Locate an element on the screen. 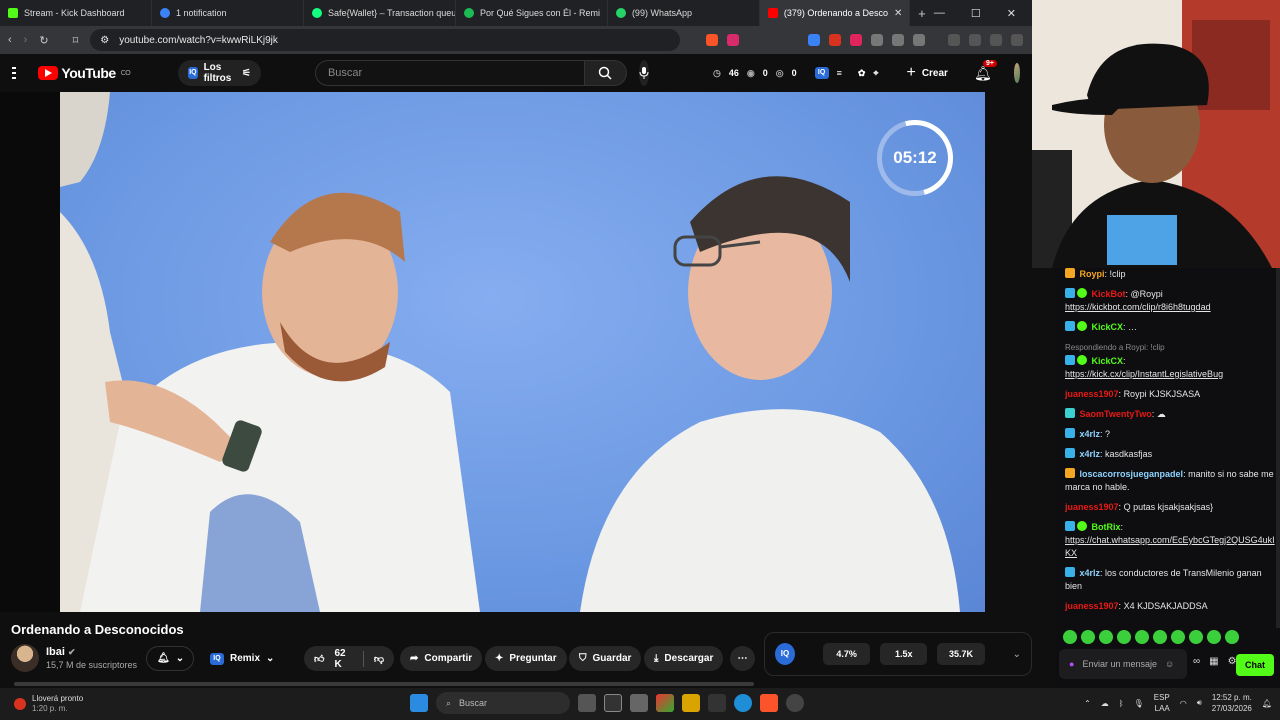 The image size is (1280, 720). list-icon: ≡ is located at coordinates (839, 73).